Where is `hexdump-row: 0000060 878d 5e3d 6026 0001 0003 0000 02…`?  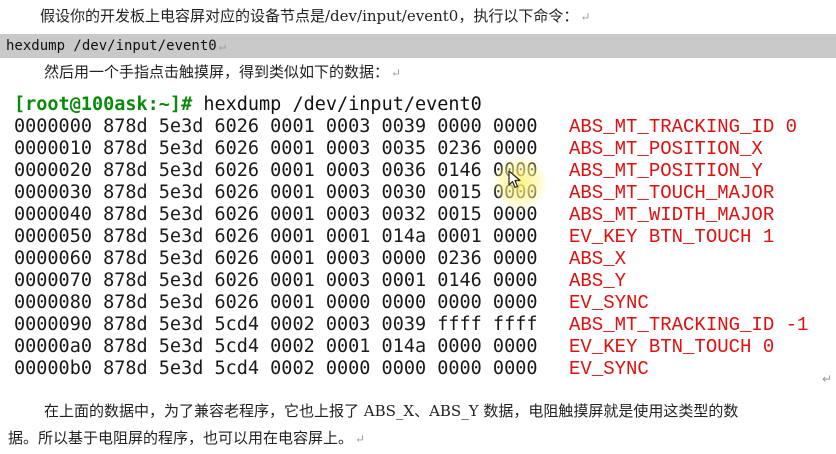 hexdump-row: 0000060 878d 5e3d 6026 0001 0003 0000 02… is located at coordinates (320, 259).